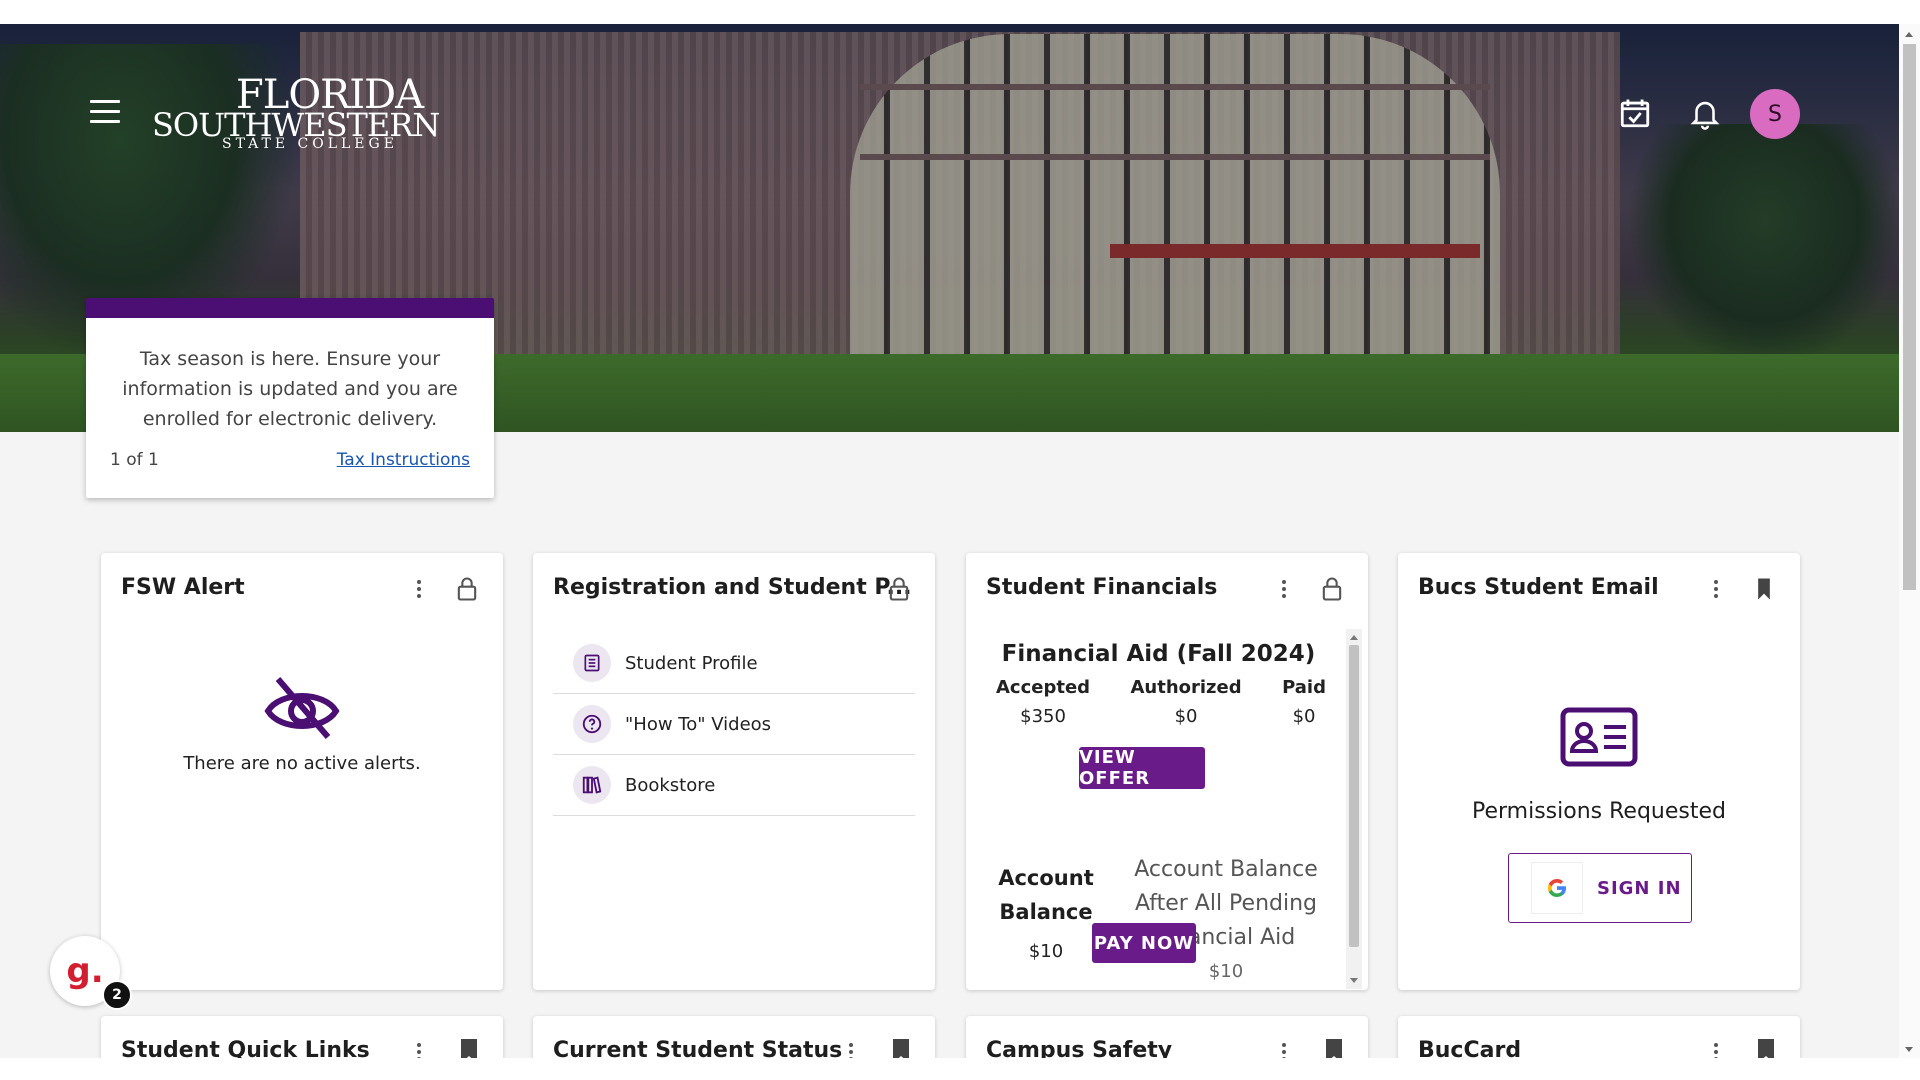 The image size is (1920, 1080). What do you see at coordinates (1046, 951) in the screenshot?
I see `account-balance-value: $10` at bounding box center [1046, 951].